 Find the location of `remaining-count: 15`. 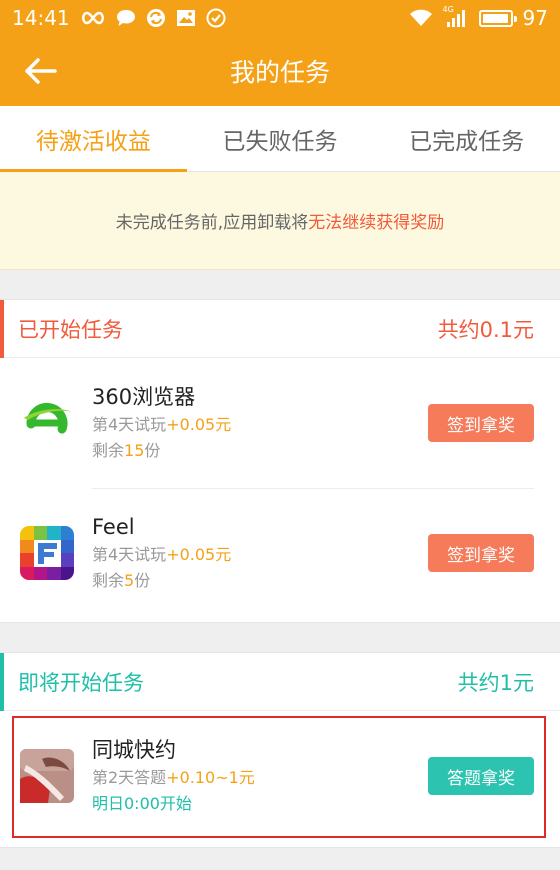

remaining-count: 15 is located at coordinates (134, 450).